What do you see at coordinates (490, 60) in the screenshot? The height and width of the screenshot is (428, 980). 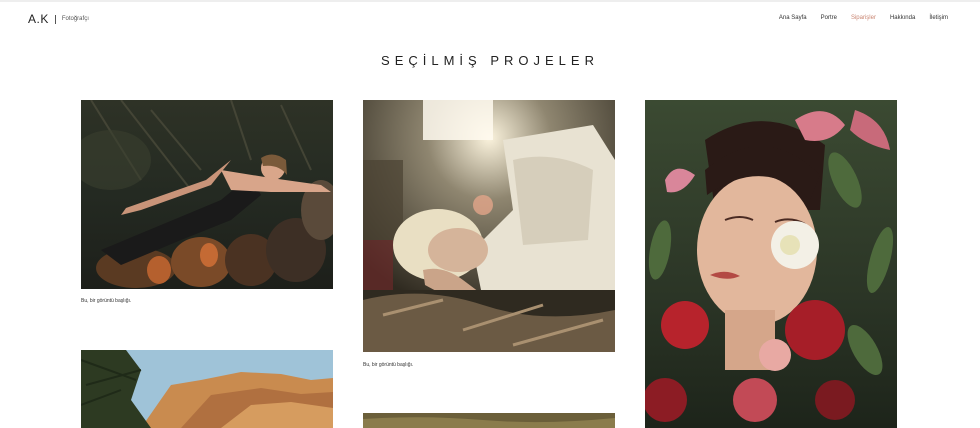 I see `section-title: SEÇİLMİŞ PROJELER` at bounding box center [490, 60].